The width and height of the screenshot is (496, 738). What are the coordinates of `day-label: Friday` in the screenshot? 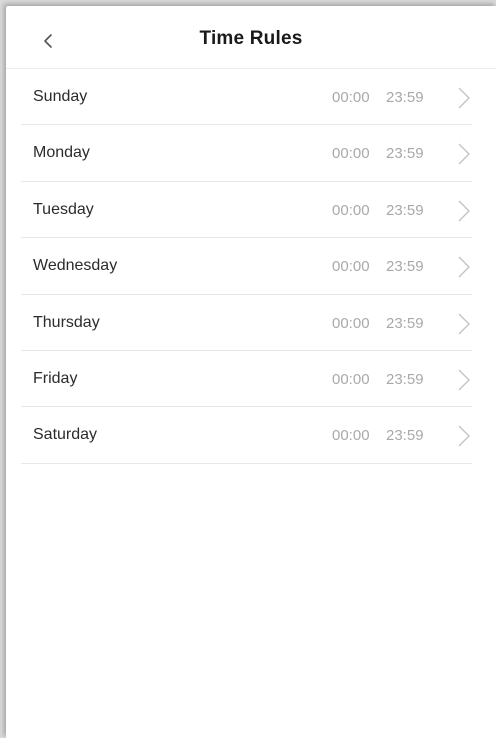 It's located at (55, 378).